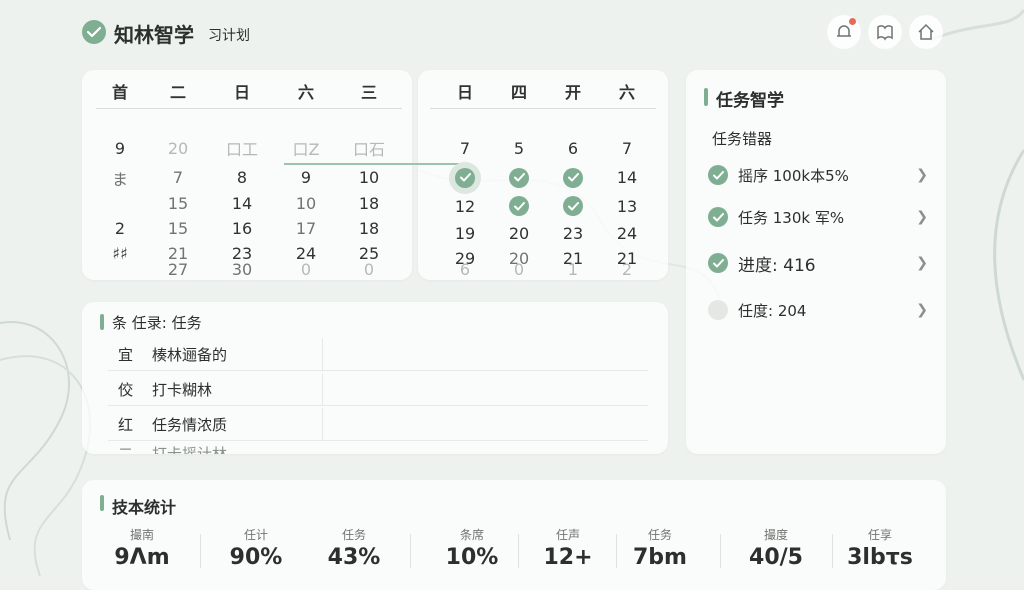 This screenshot has height=590, width=1024. I want to click on calendar-day: 24, so click(627, 233).